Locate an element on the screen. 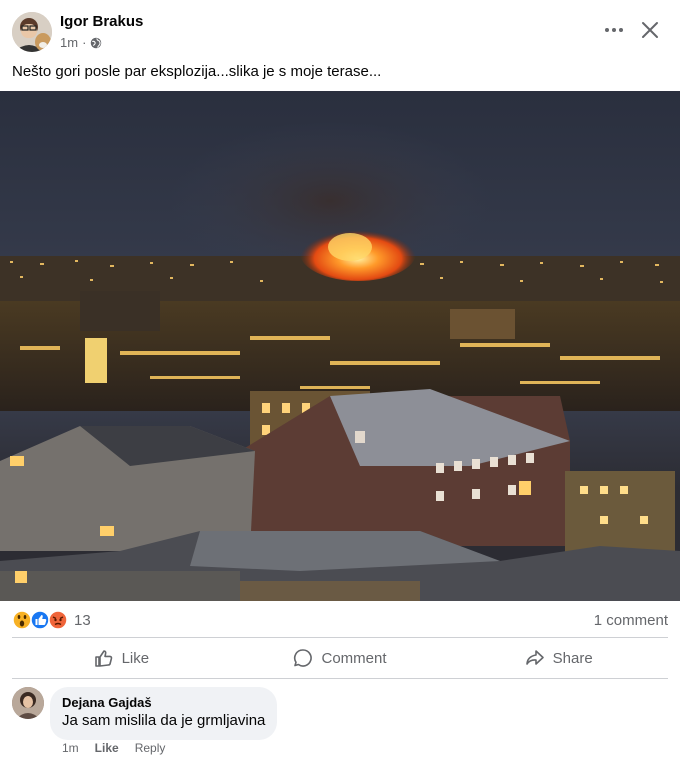  author-avatar is located at coordinates (32, 32).